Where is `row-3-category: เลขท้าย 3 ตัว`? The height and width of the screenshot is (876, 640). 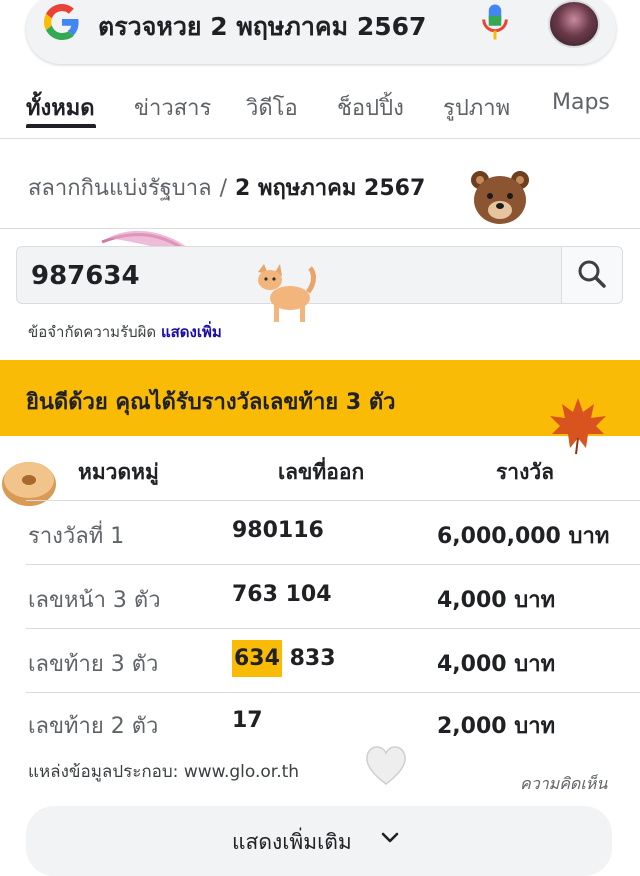
row-3-category: เลขท้าย 3 ตัว is located at coordinates (93, 664).